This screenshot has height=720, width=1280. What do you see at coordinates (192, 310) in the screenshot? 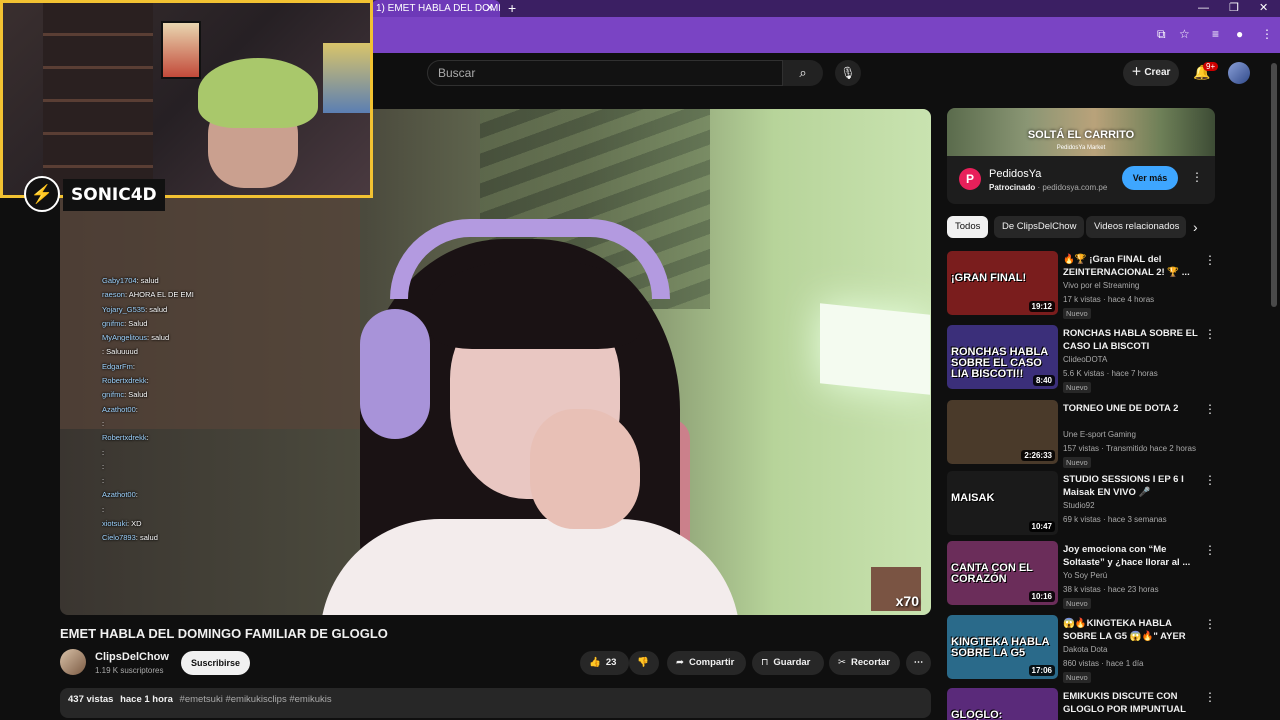
I see `chat-message: Yojary_G535: salud` at bounding box center [192, 310].